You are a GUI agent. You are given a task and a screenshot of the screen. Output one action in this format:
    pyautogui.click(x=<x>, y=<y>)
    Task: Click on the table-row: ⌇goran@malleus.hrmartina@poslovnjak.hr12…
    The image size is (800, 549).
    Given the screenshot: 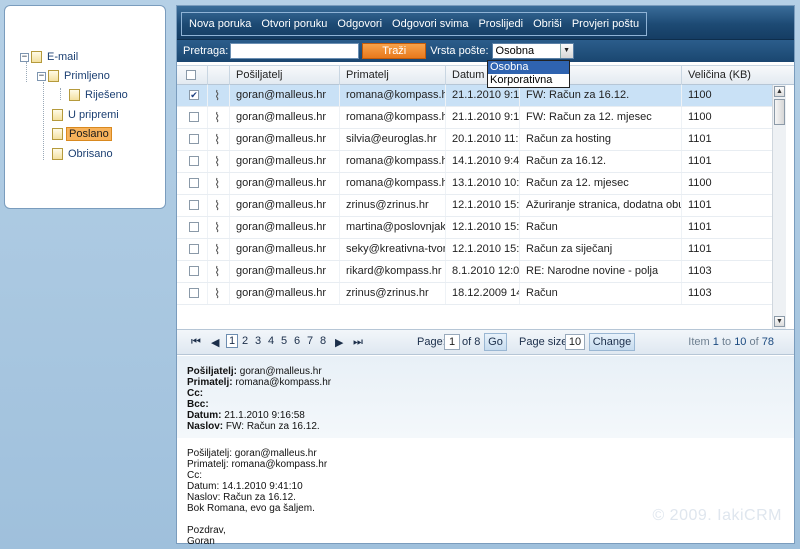 What is the action you would take?
    pyautogui.click(x=474, y=228)
    